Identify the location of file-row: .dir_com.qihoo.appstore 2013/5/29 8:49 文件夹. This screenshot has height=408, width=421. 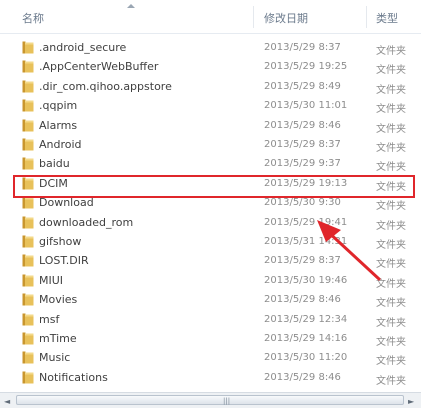
(210, 86).